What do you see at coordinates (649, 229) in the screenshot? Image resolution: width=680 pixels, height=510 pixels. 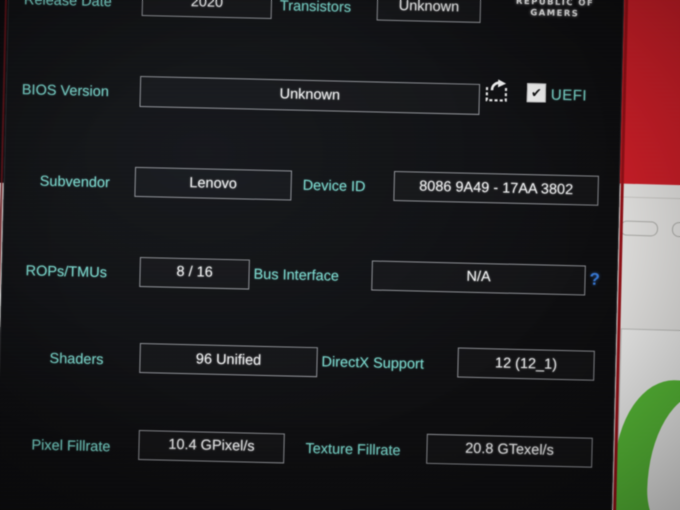 I see `wallpaper-tab-shapes` at bounding box center [649, 229].